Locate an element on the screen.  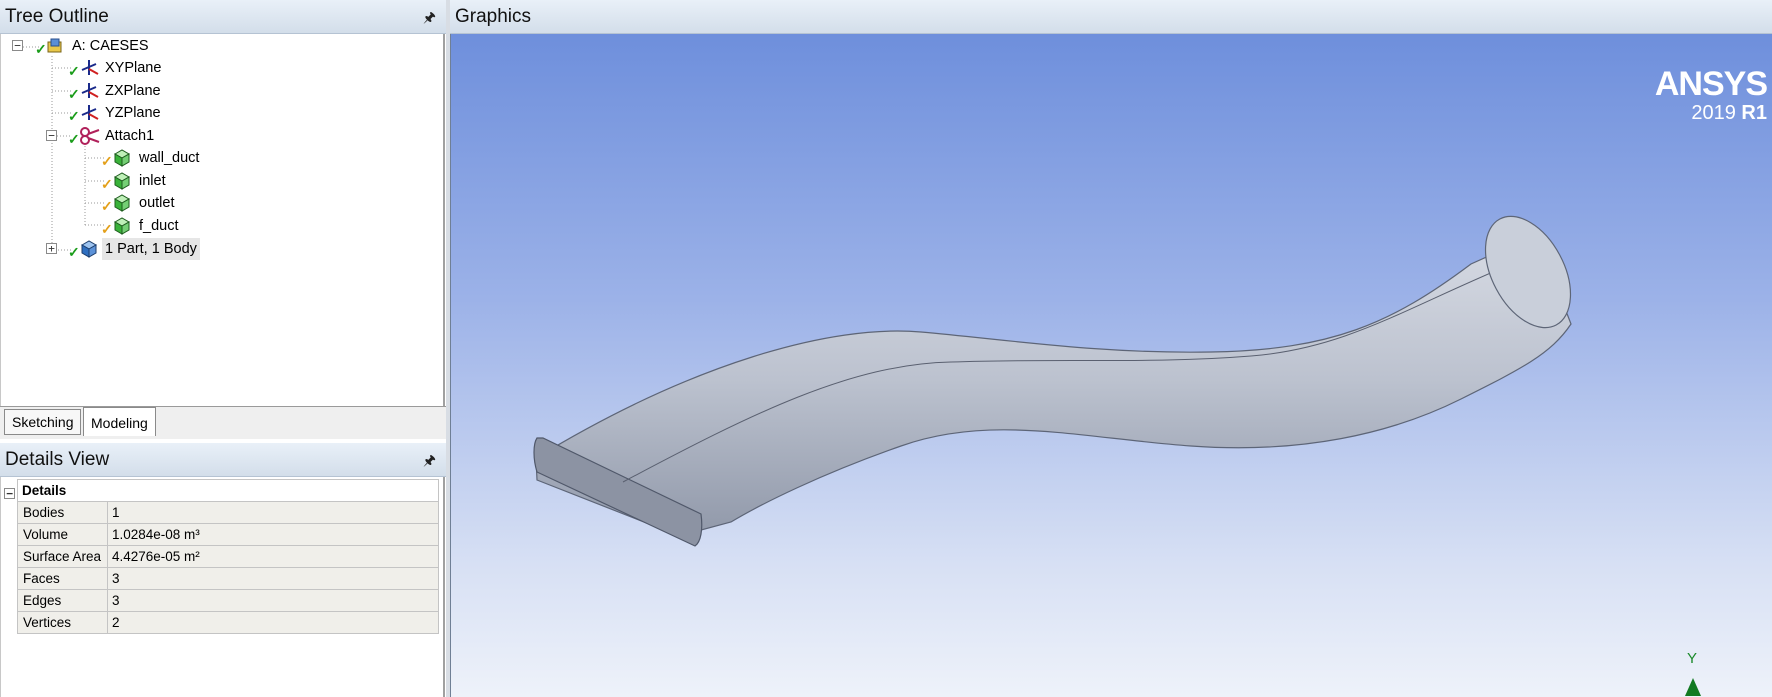
tree-outline-header: Tree Outline 🖈 is located at coordinates (223, 17).